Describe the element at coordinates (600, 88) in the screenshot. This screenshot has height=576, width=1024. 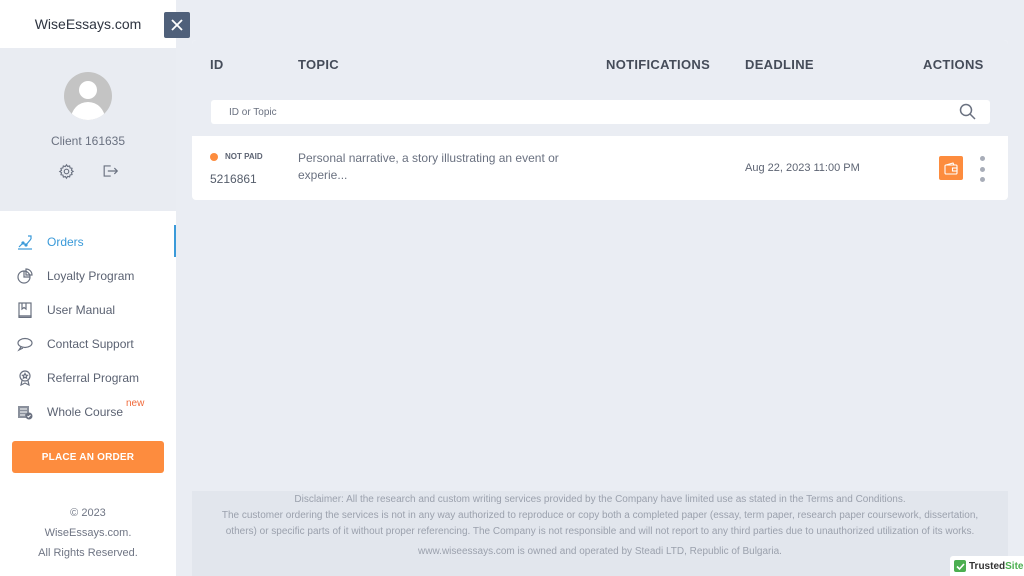
I see `table-header: ID TOPIC NOTIFICATIONS DEADLINE ACTIONS` at that location.